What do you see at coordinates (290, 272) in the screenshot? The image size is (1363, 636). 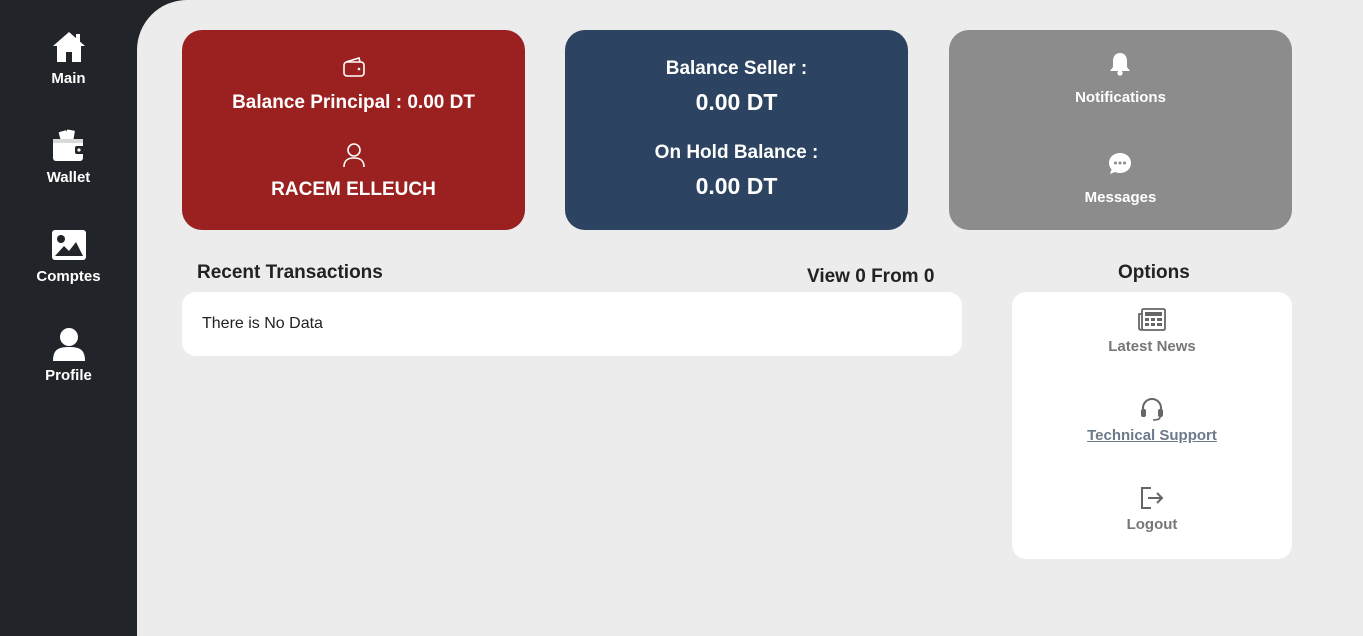 I see `transactions-title: Recent Transactions` at bounding box center [290, 272].